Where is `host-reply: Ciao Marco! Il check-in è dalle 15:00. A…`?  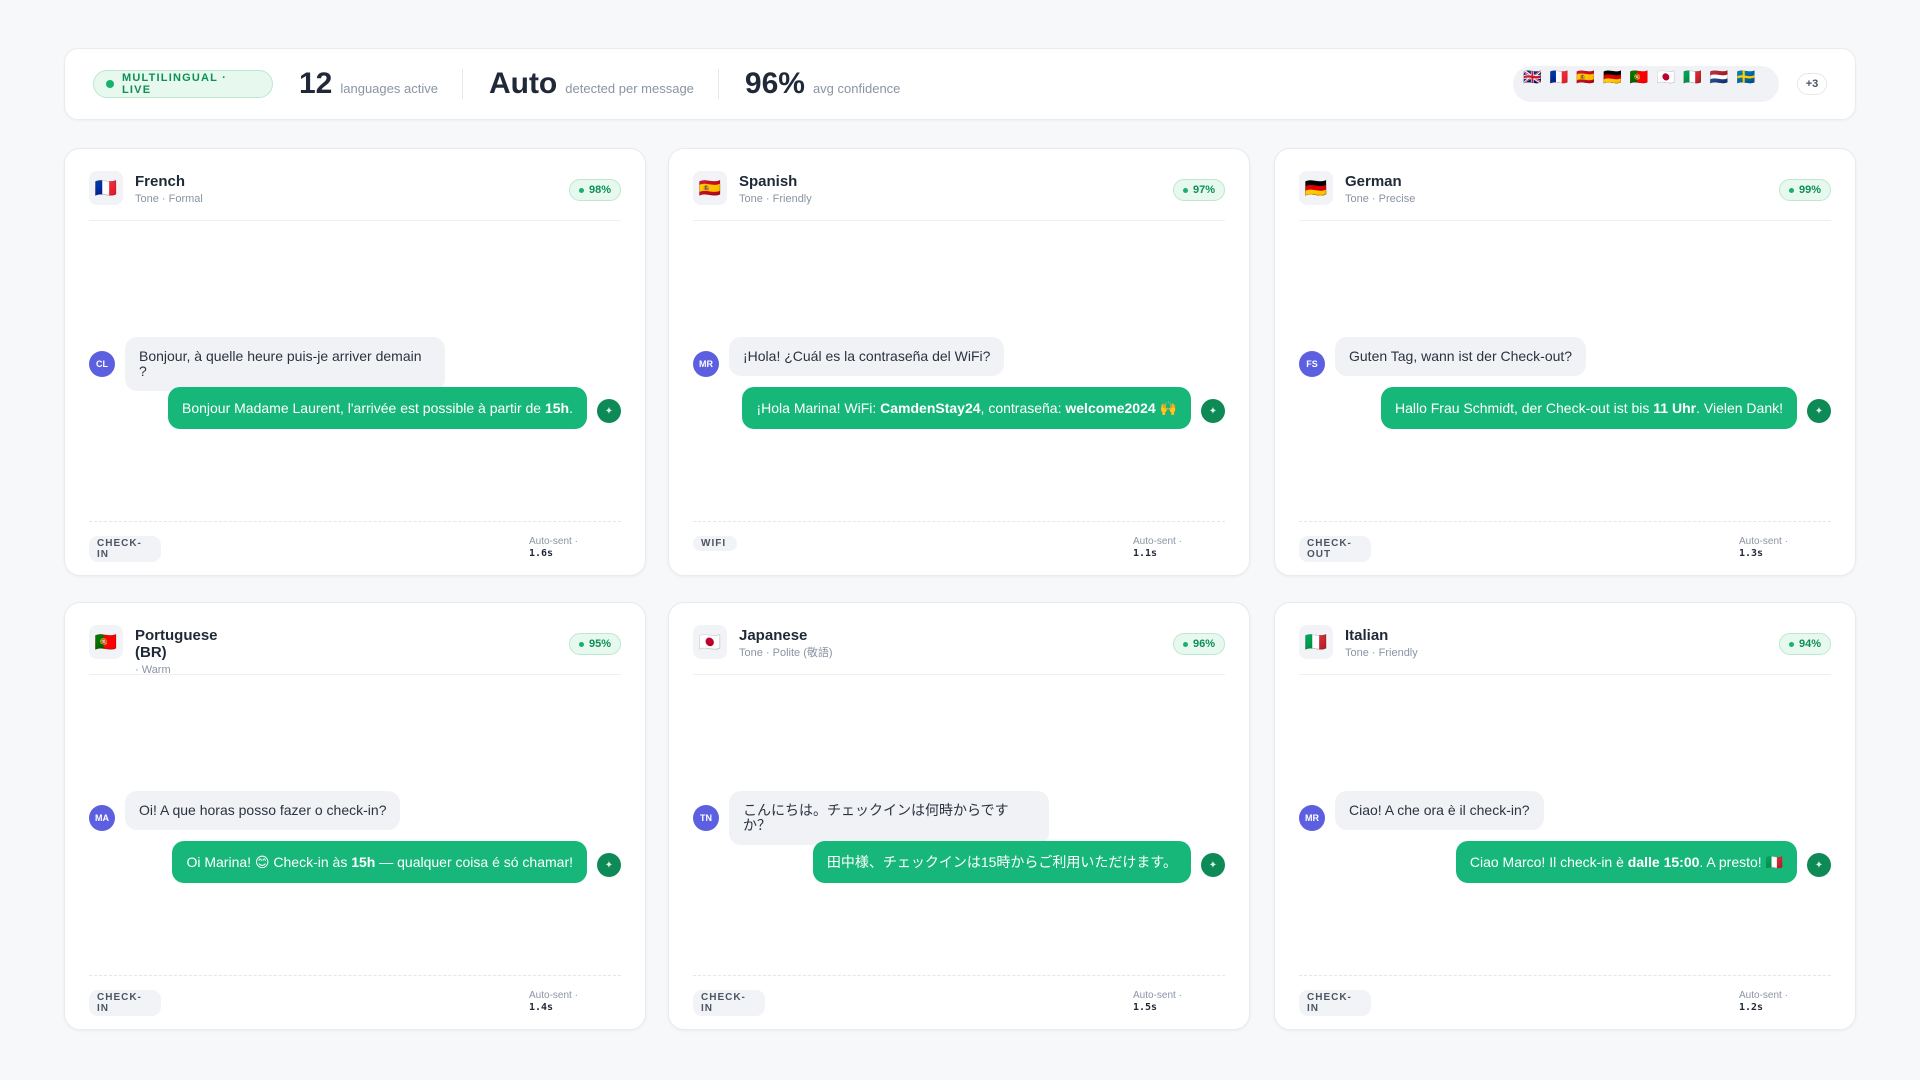 host-reply: Ciao Marco! Il check-in è dalle 15:00. A… is located at coordinates (1565, 862).